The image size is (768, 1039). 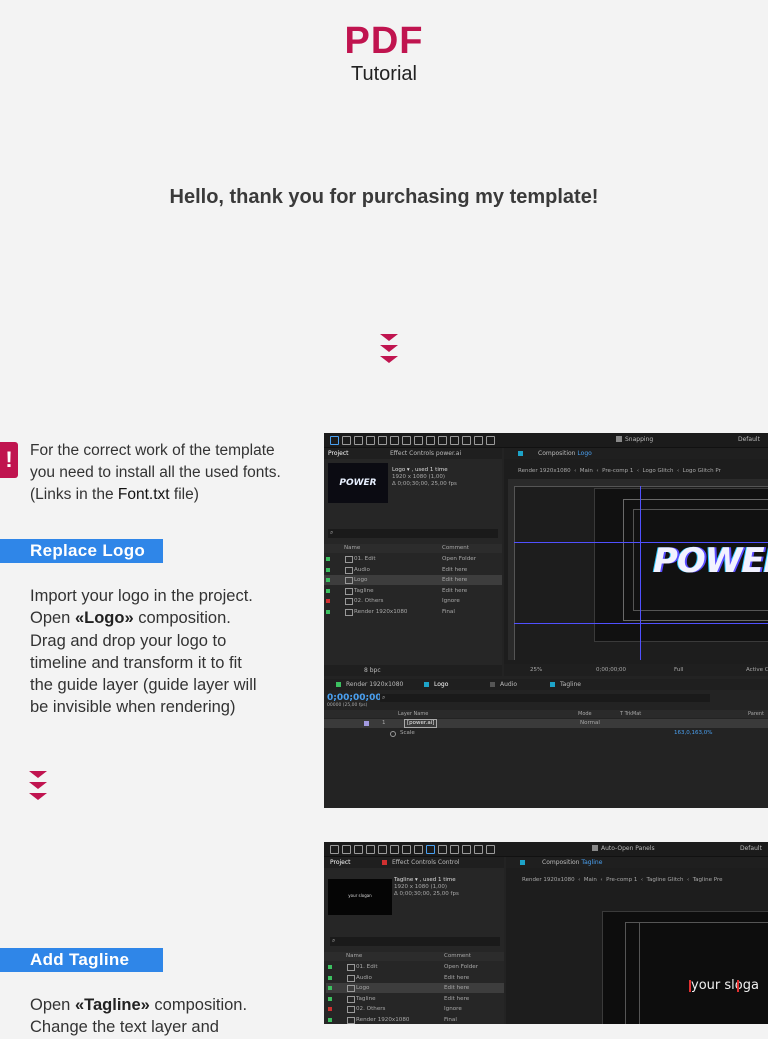 What do you see at coordinates (366, 723) in the screenshot?
I see `layer-label-color` at bounding box center [366, 723].